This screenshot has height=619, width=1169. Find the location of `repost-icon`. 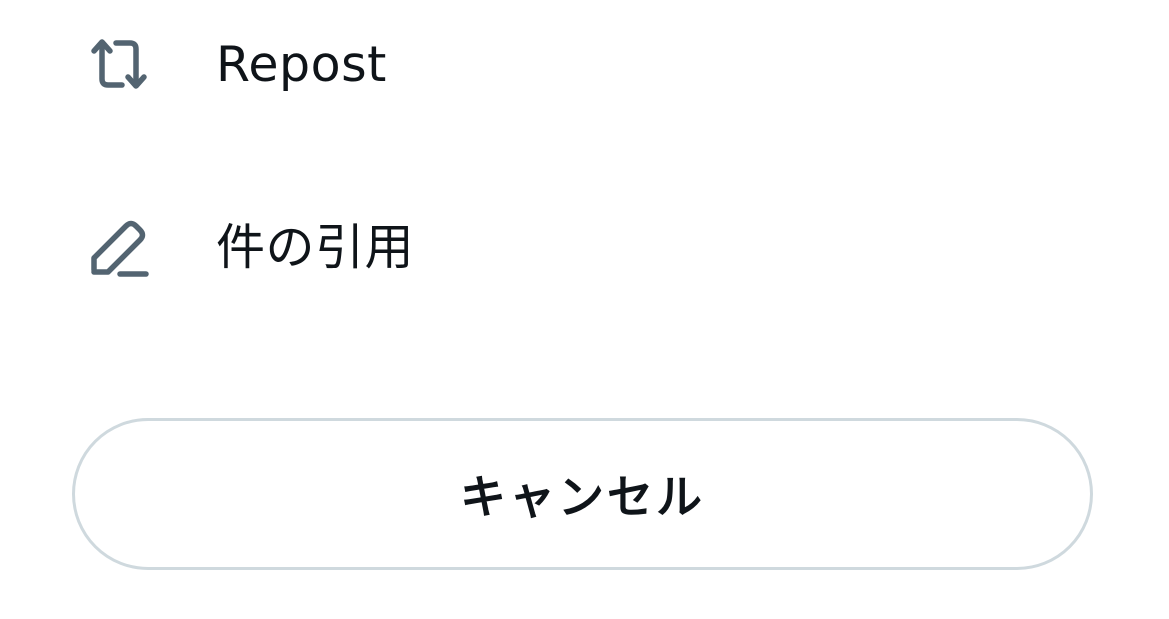

repost-icon is located at coordinates (119, 64).